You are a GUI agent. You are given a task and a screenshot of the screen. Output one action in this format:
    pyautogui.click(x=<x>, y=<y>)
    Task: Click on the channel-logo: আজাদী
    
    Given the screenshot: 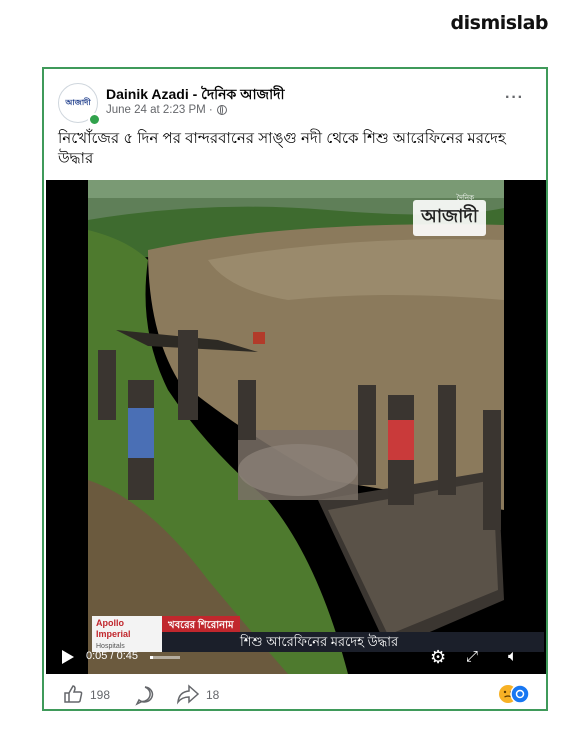 What is the action you would take?
    pyautogui.click(x=449, y=218)
    